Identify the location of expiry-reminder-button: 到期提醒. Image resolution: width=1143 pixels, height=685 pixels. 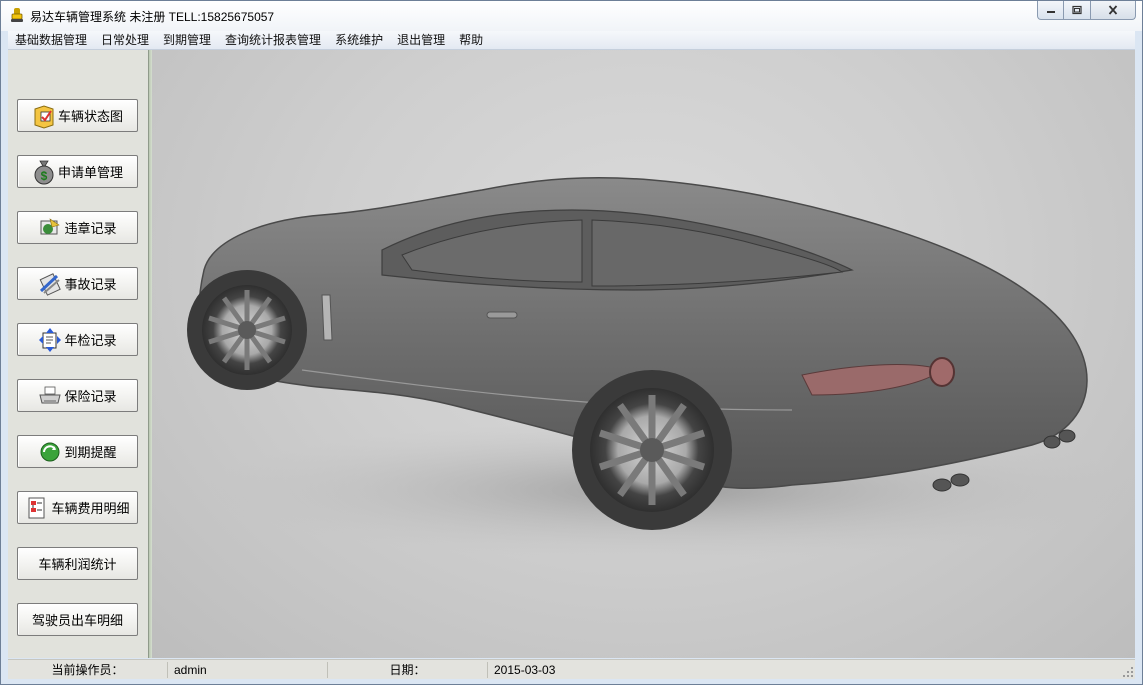
(77, 451).